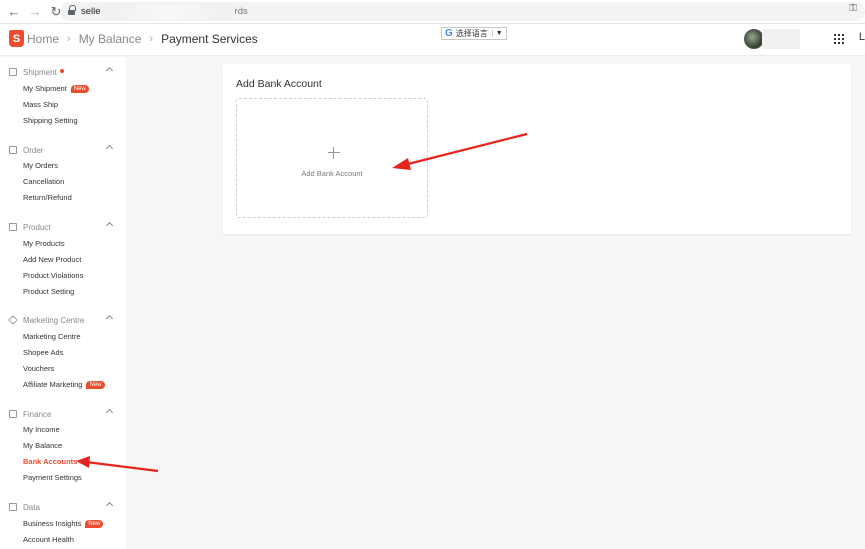  I want to click on box-icon, so click(13, 72).